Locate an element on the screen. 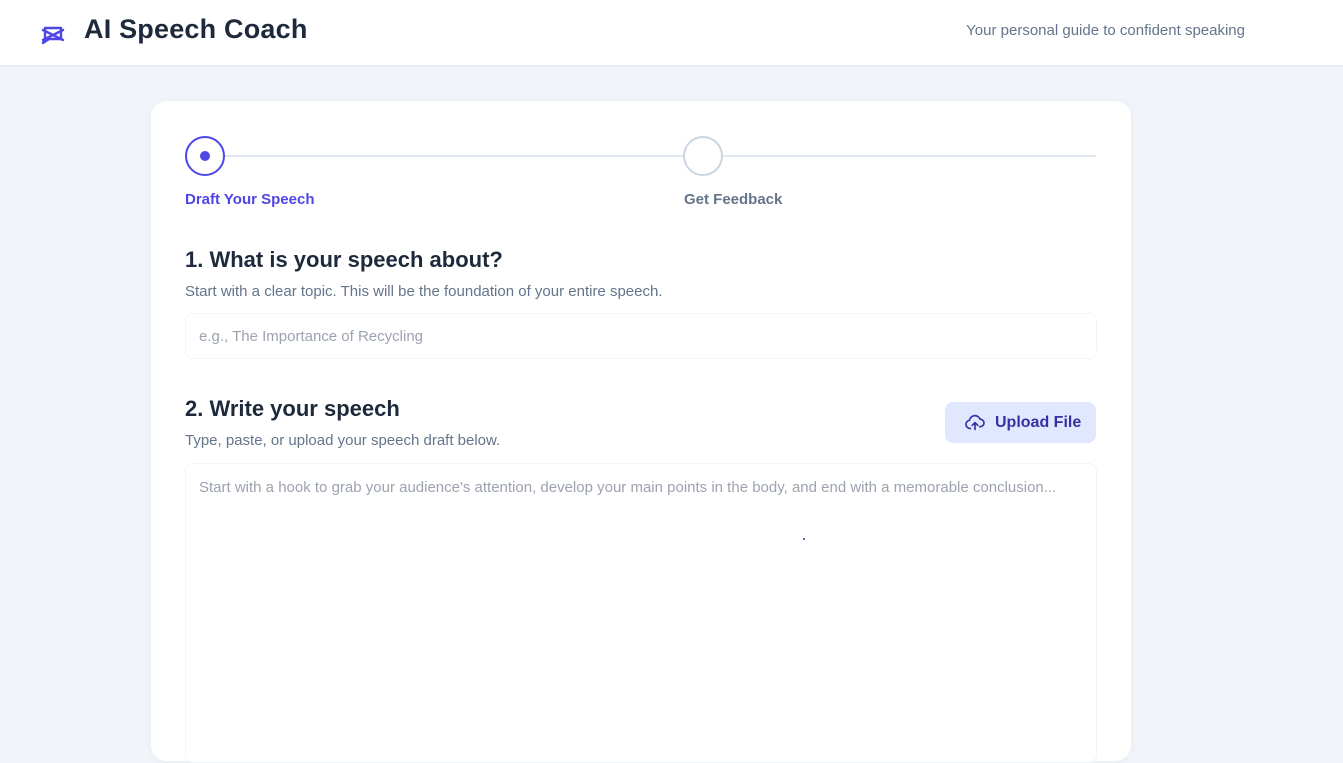 The width and height of the screenshot is (1343, 763). topic-input is located at coordinates (641, 336).